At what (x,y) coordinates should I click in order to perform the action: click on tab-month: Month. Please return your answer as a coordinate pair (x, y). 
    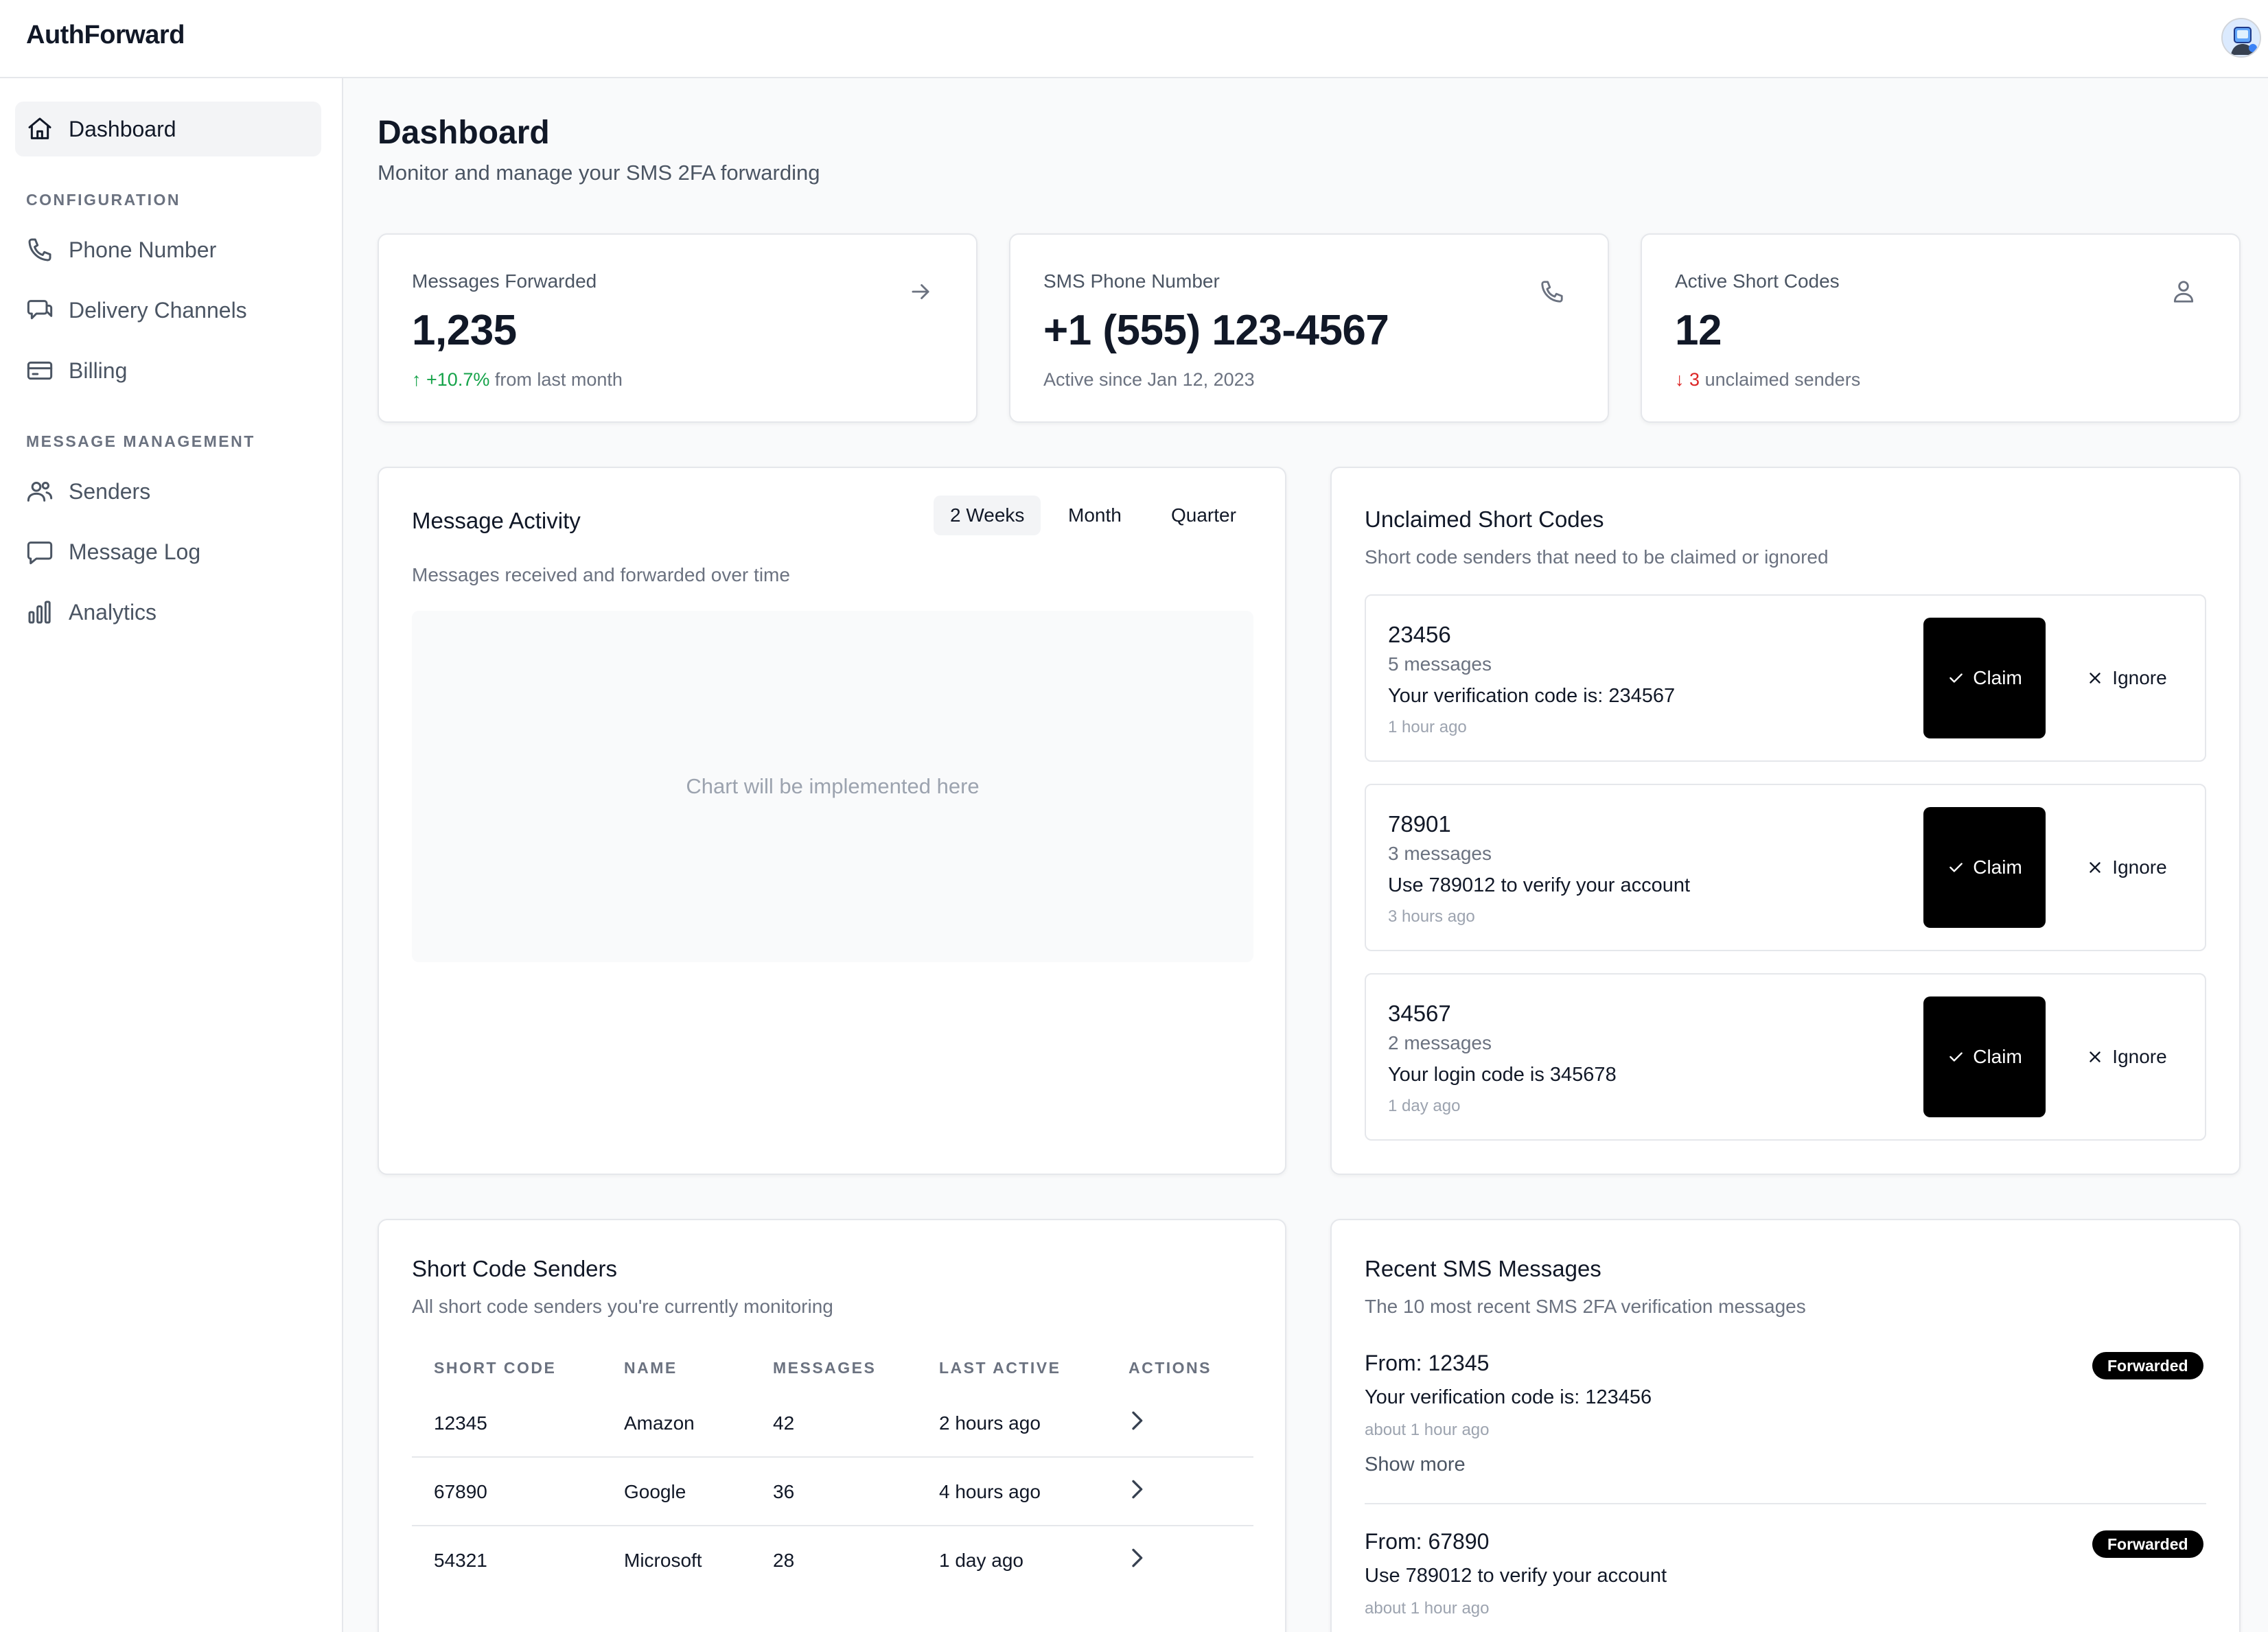
    Looking at the image, I should click on (1095, 515).